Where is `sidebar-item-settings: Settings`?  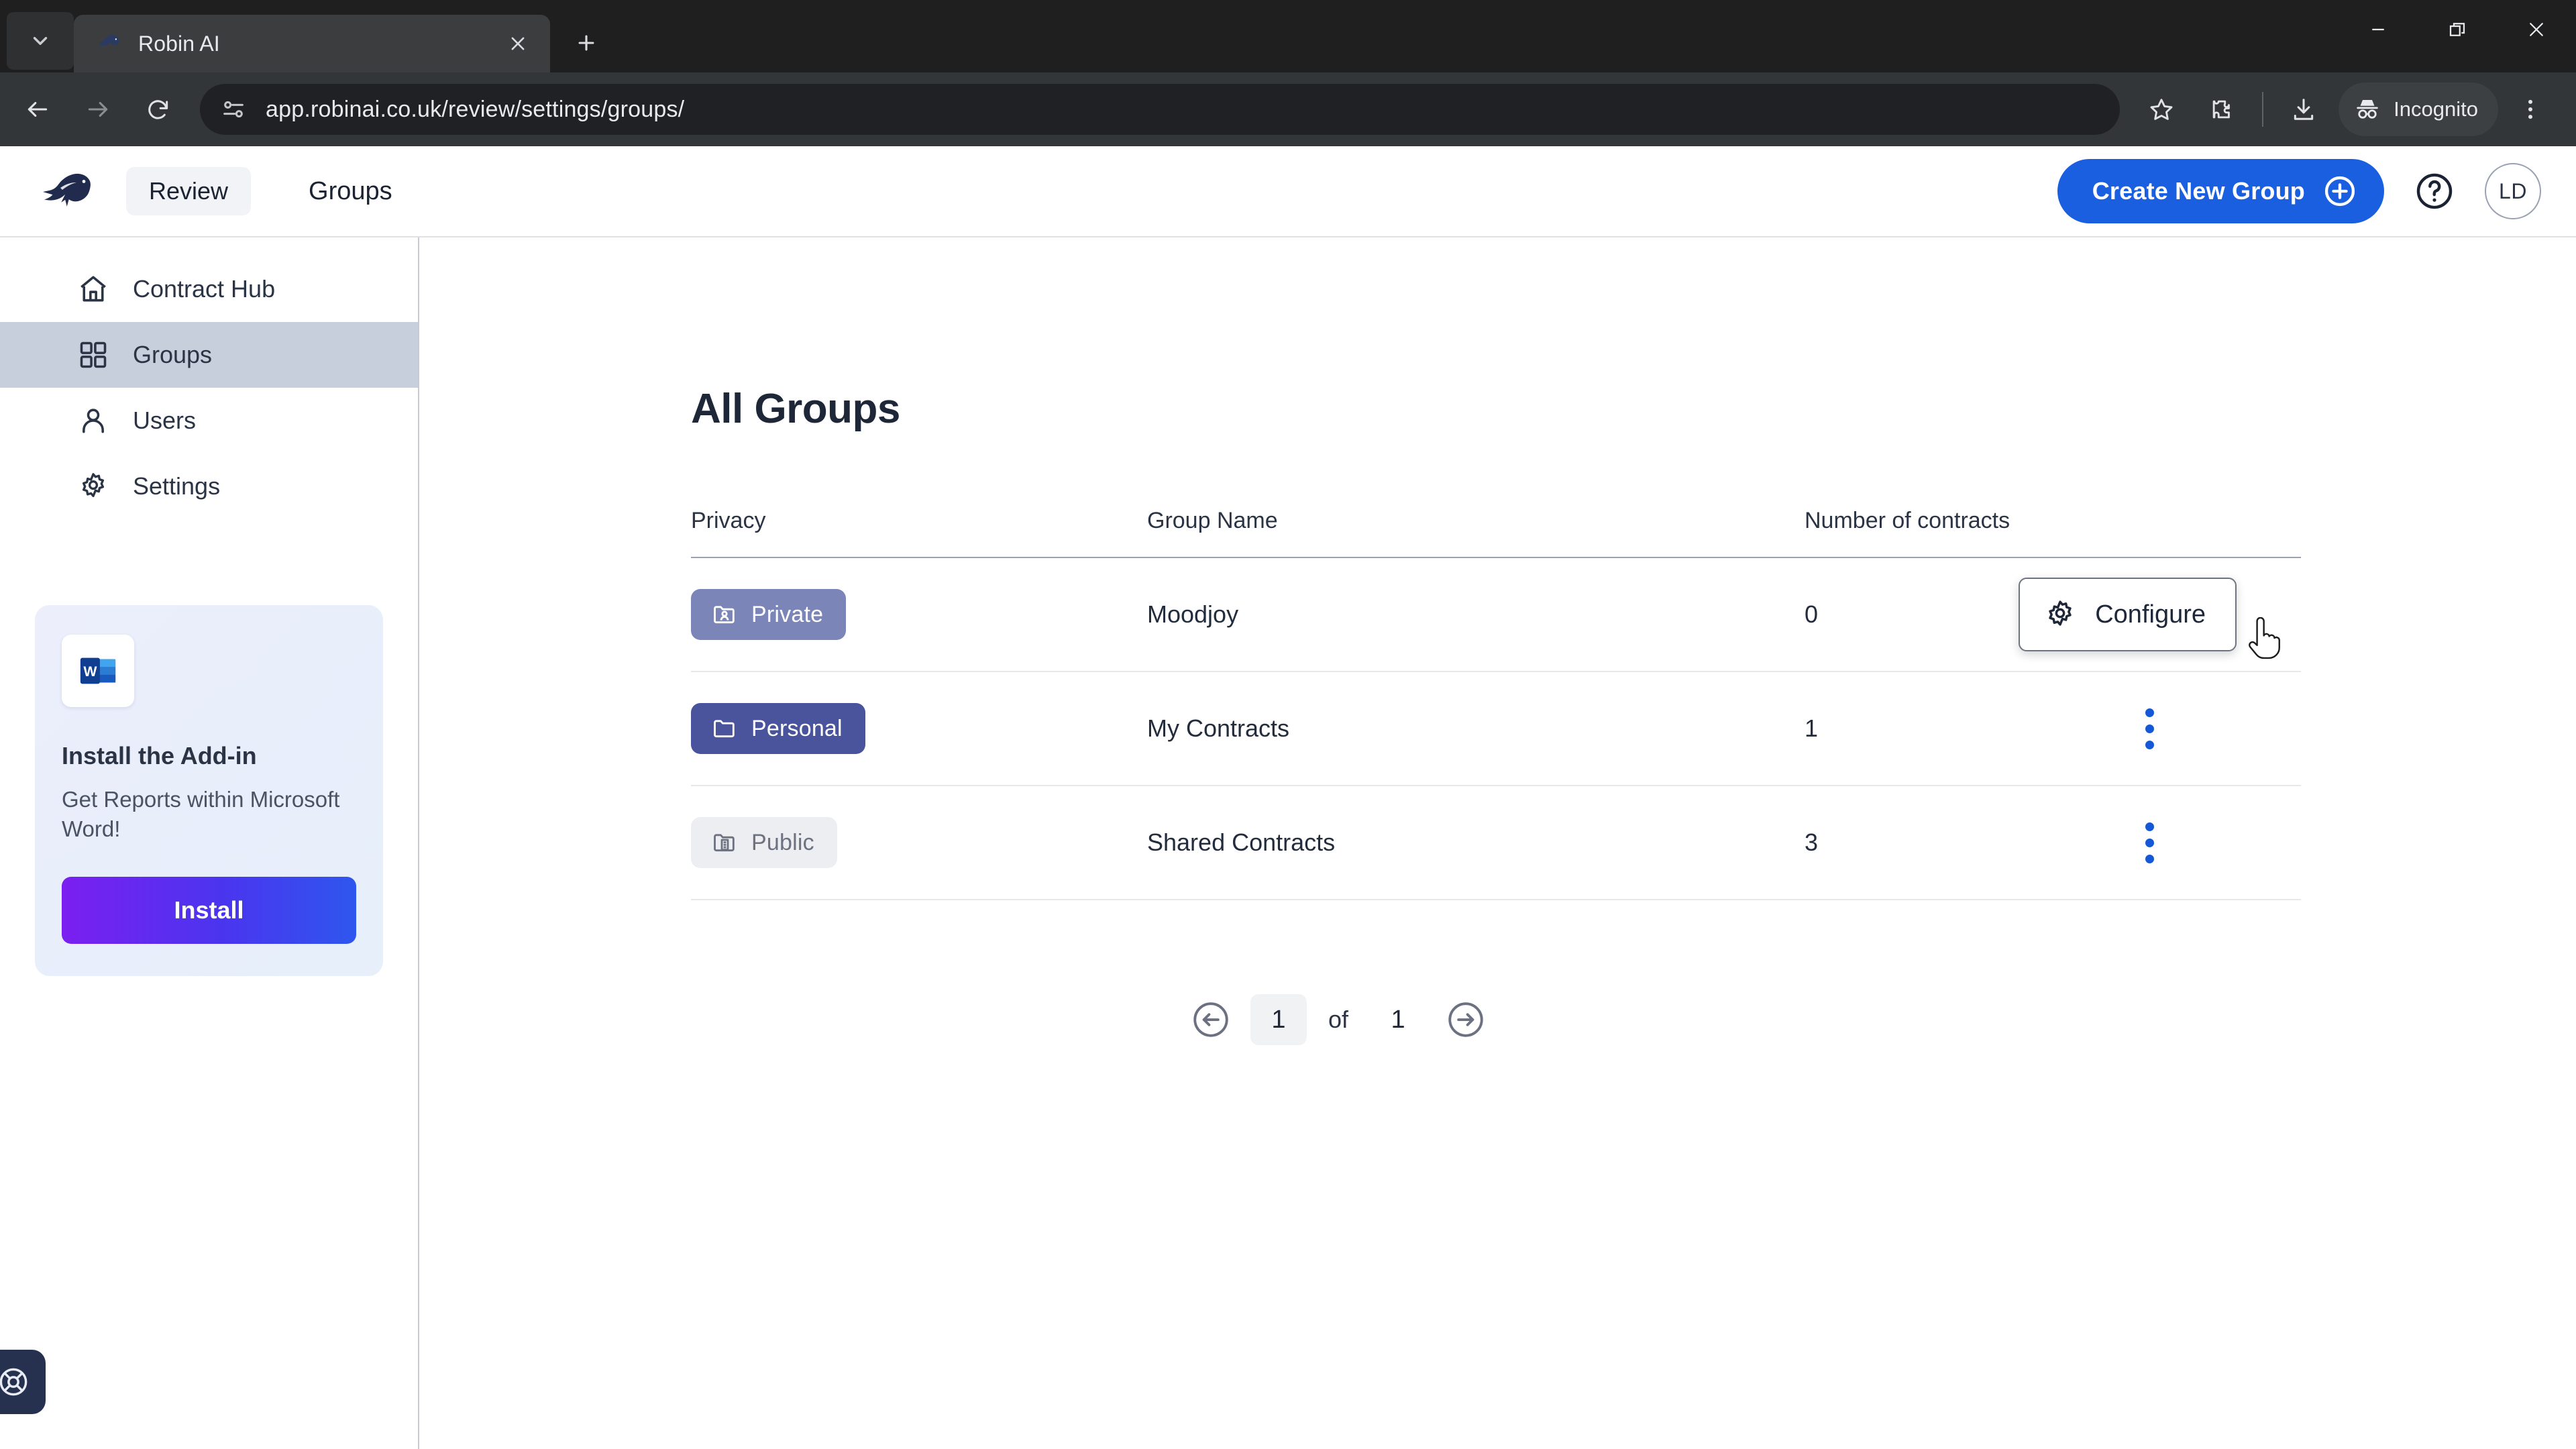 sidebar-item-settings: Settings is located at coordinates (209, 486).